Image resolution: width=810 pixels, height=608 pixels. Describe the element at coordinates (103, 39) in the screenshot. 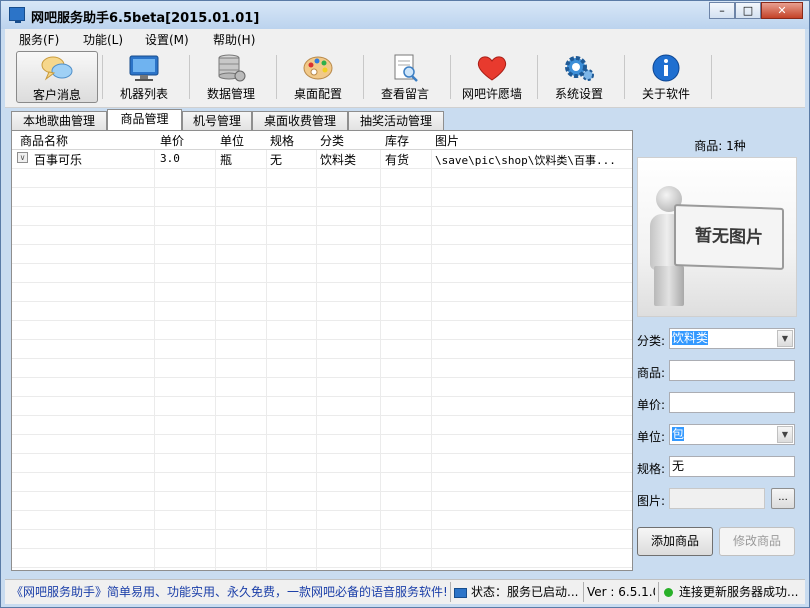

I see `menu-function: 功能(L)` at that location.